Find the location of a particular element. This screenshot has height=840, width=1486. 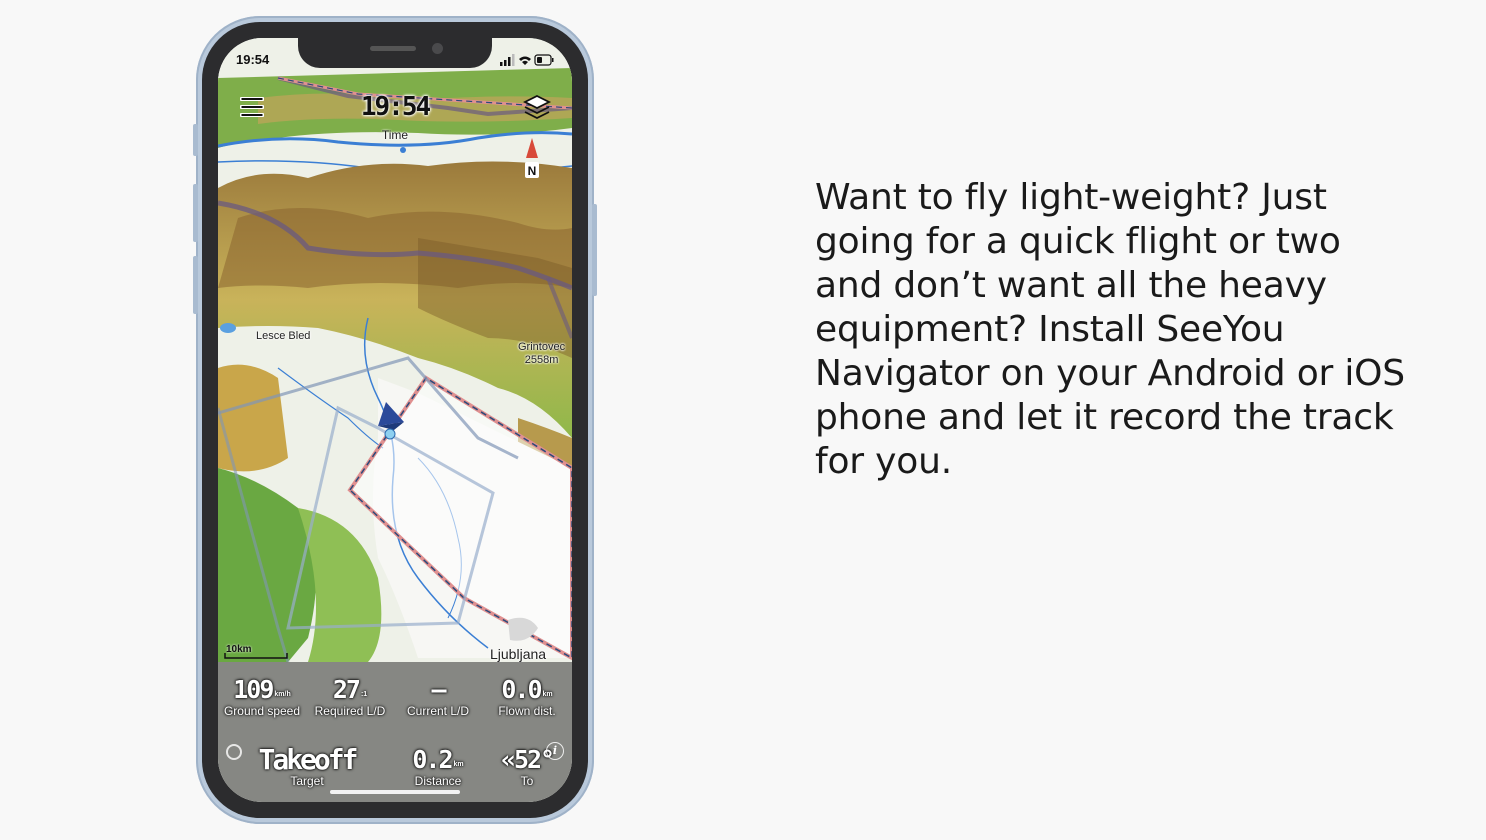

required-ld-field: 27:1 Required L/D is located at coordinates (350, 697).